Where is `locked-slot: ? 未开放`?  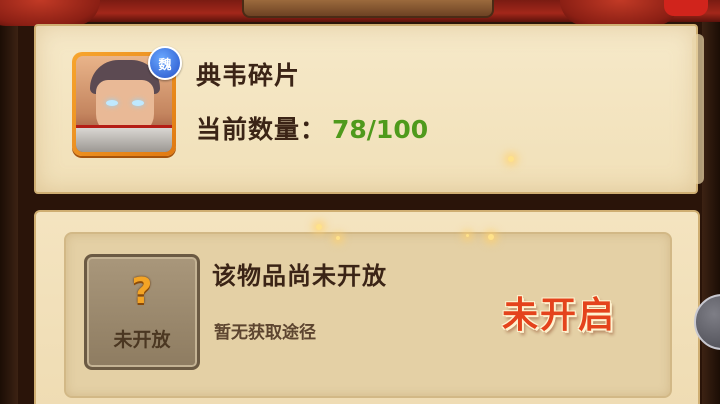
locked-slot: ? 未开放 is located at coordinates (142, 312).